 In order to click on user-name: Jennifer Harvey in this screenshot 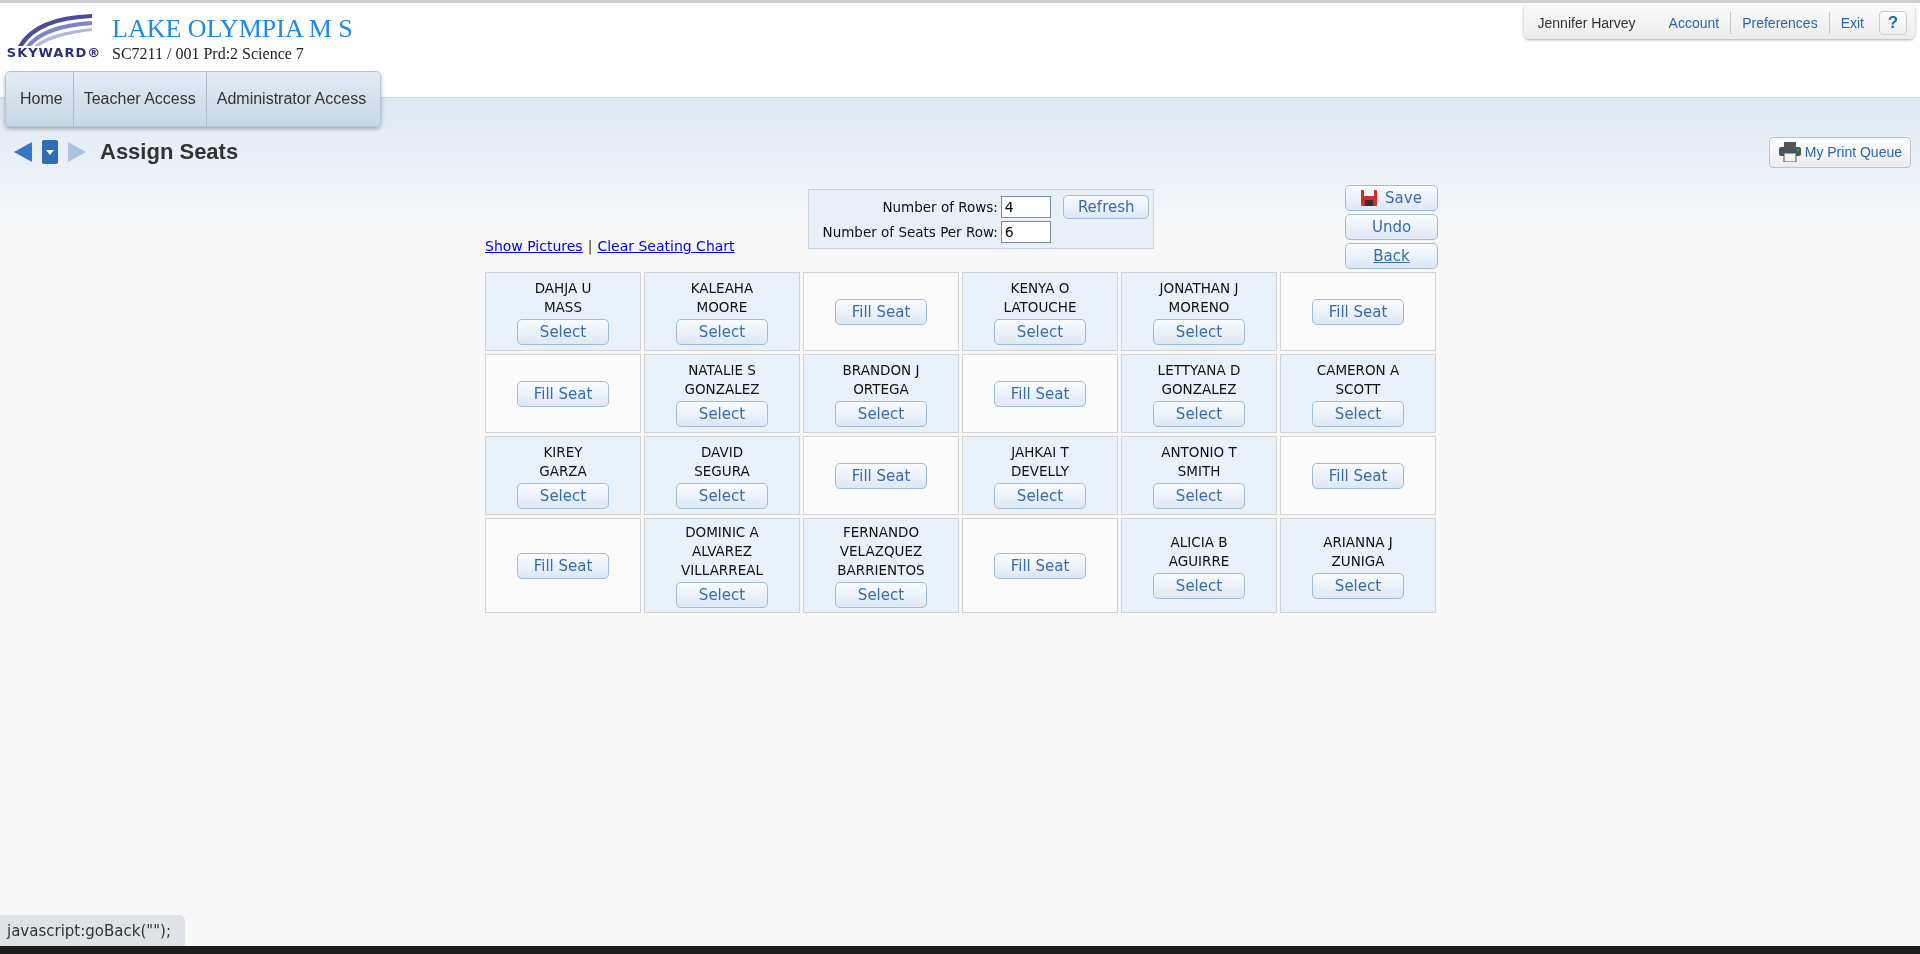, I will do `click(1586, 22)`.